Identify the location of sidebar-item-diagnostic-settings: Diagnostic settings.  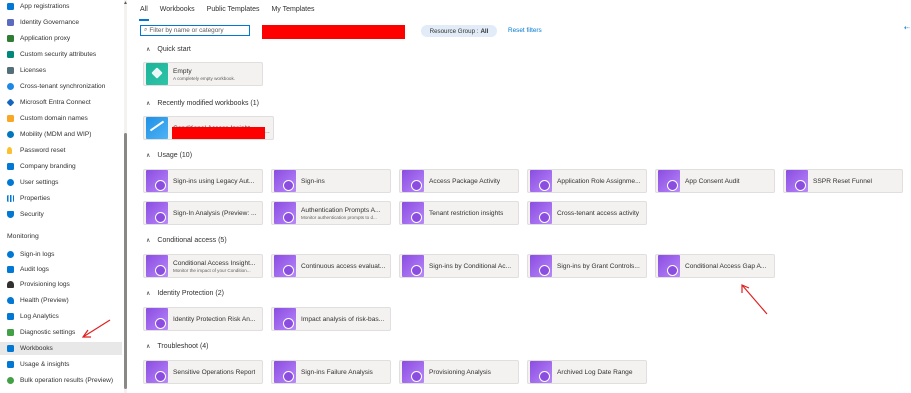
(61, 332).